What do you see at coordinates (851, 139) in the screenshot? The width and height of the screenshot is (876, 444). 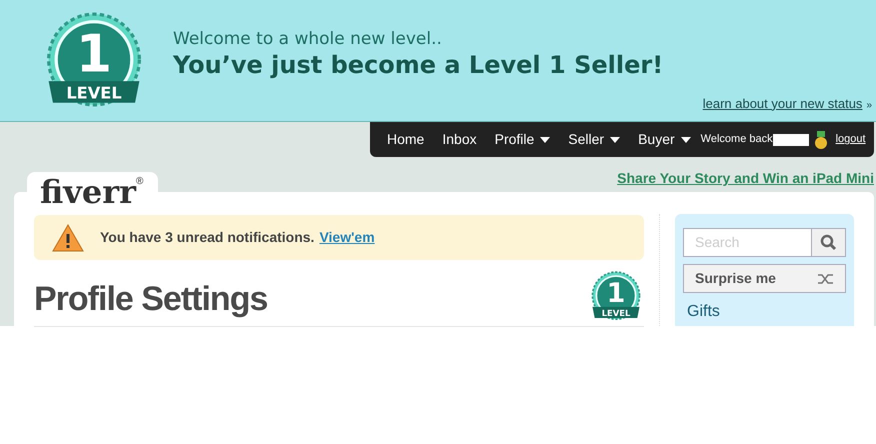 I see `logout-link: logout` at bounding box center [851, 139].